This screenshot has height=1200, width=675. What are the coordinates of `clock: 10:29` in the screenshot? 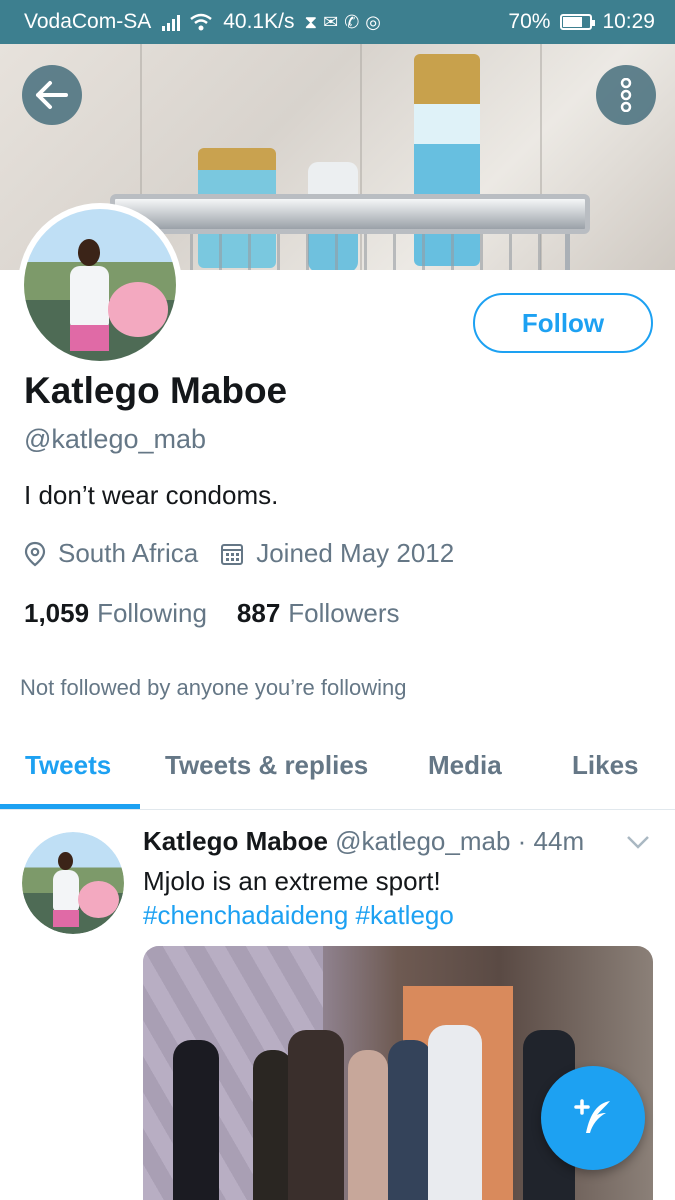 It's located at (628, 21).